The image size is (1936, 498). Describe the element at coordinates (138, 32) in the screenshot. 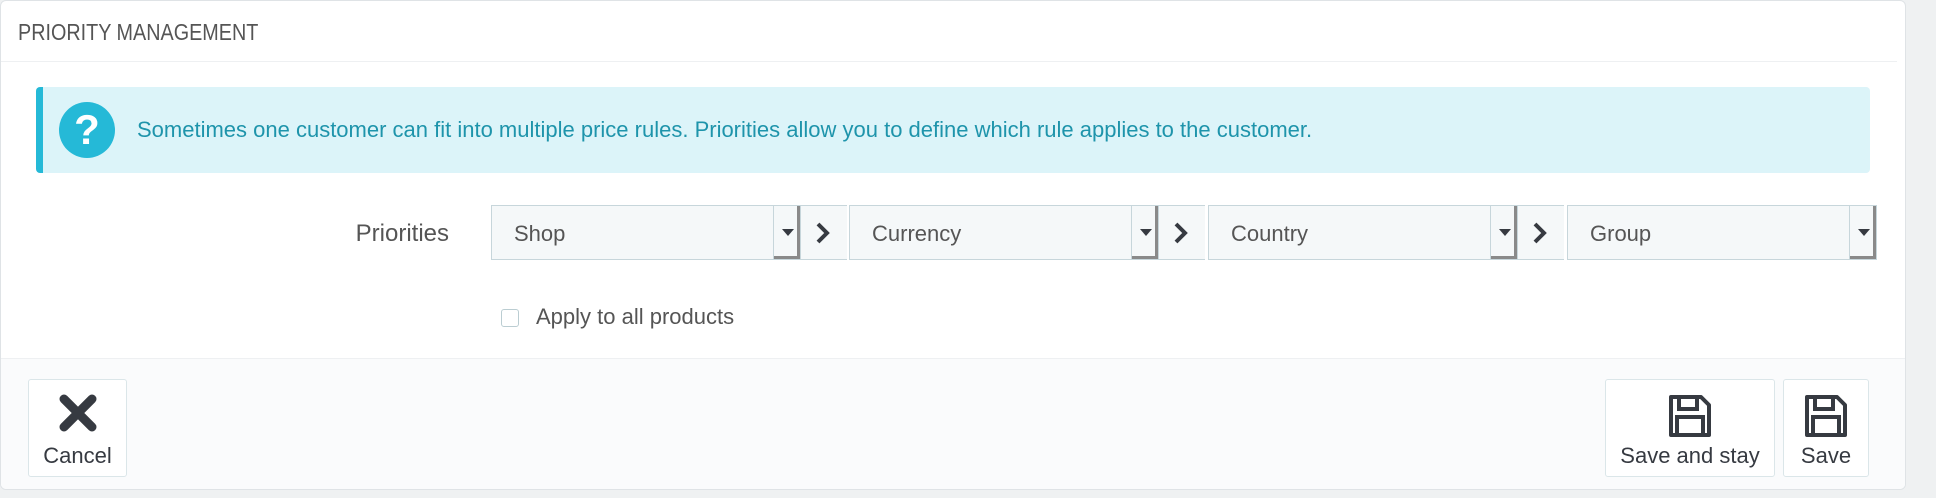

I see `panel-title: PRIORITY MANAGEMENT` at that location.